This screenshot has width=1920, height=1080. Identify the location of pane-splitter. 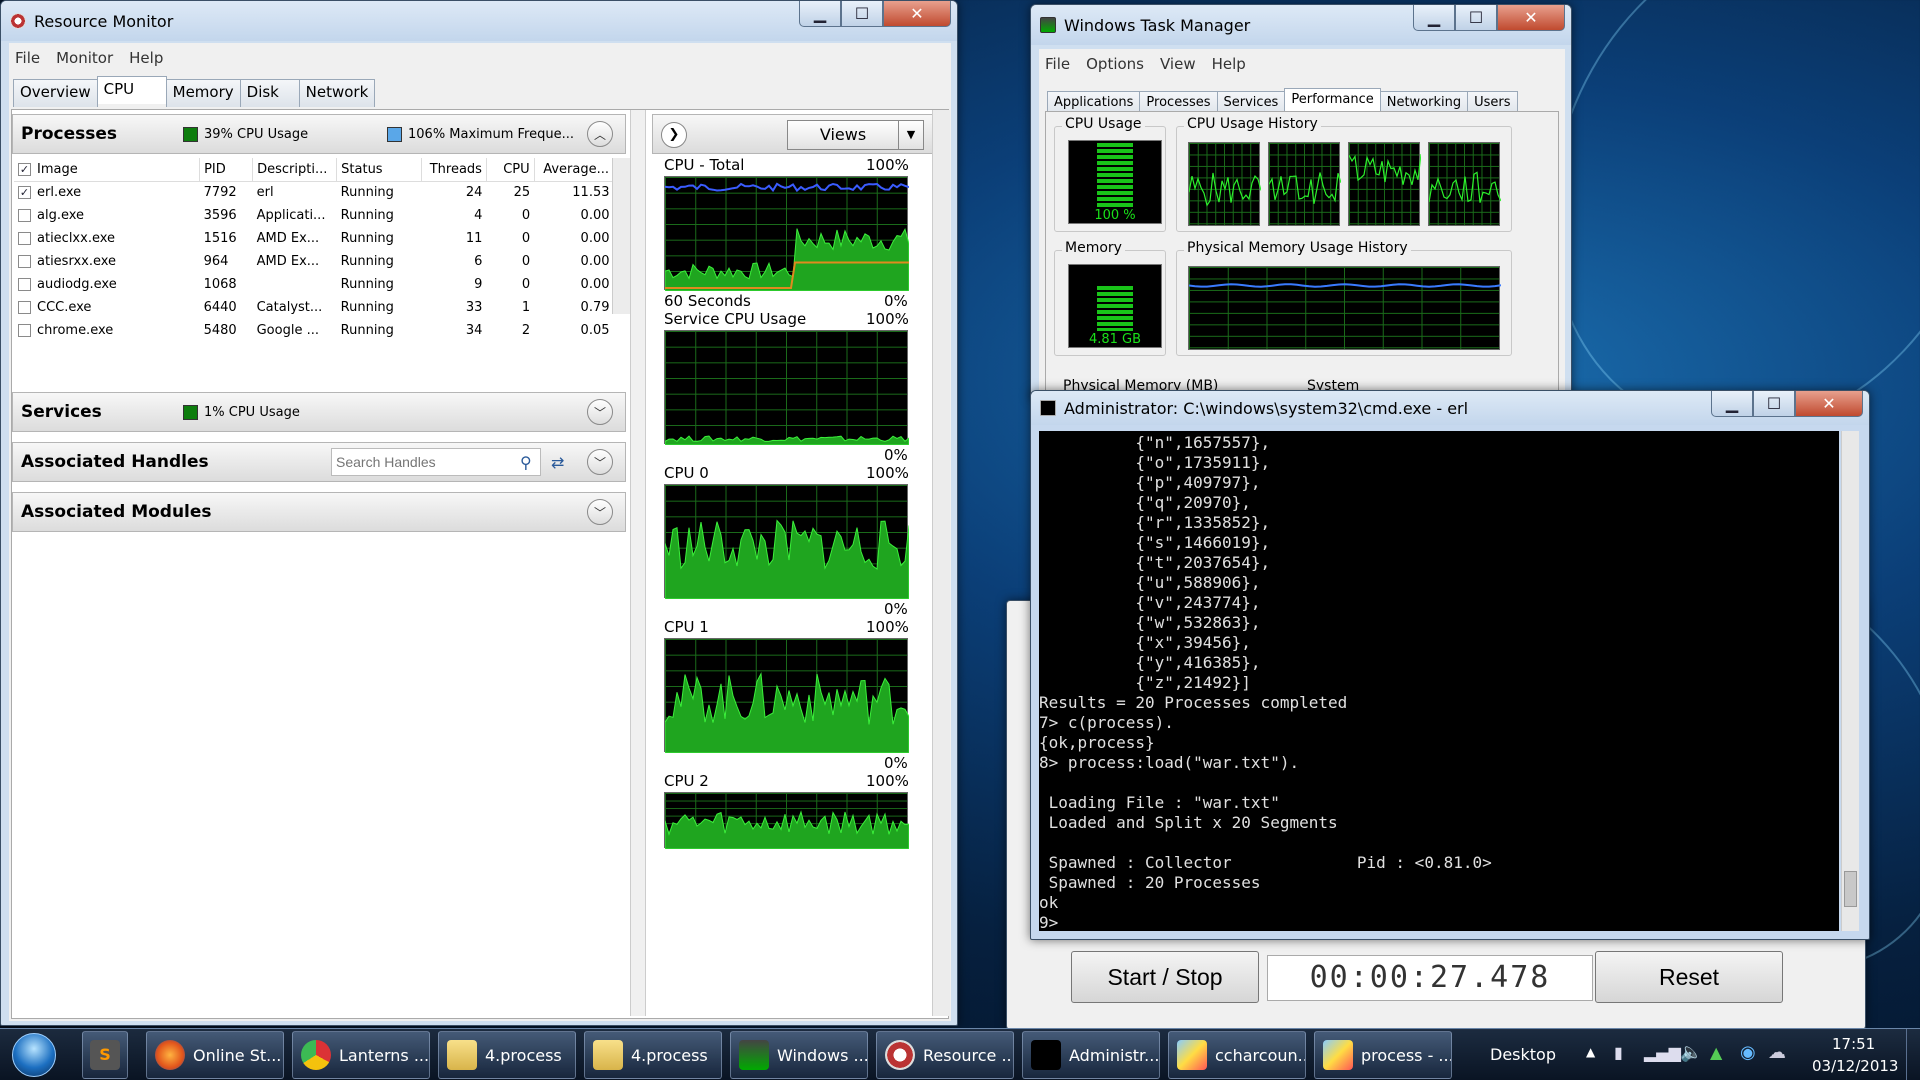
(638, 563).